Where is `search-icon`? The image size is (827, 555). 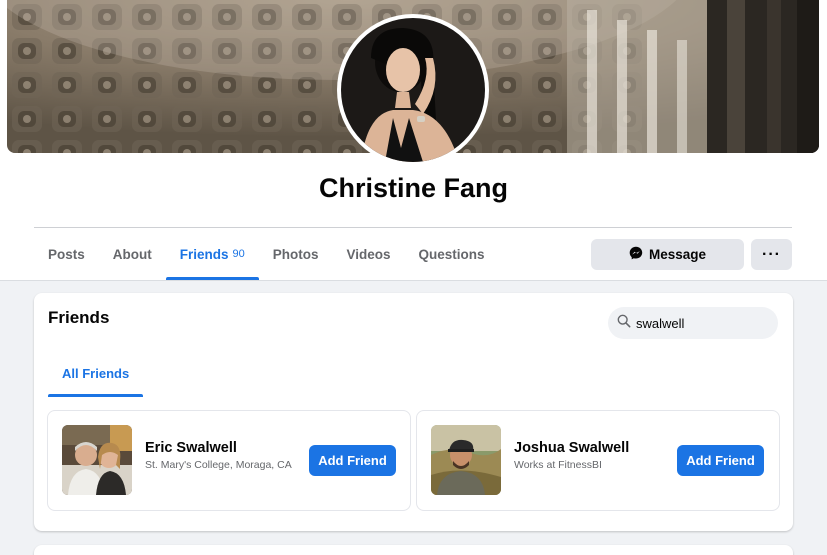 search-icon is located at coordinates (624, 323).